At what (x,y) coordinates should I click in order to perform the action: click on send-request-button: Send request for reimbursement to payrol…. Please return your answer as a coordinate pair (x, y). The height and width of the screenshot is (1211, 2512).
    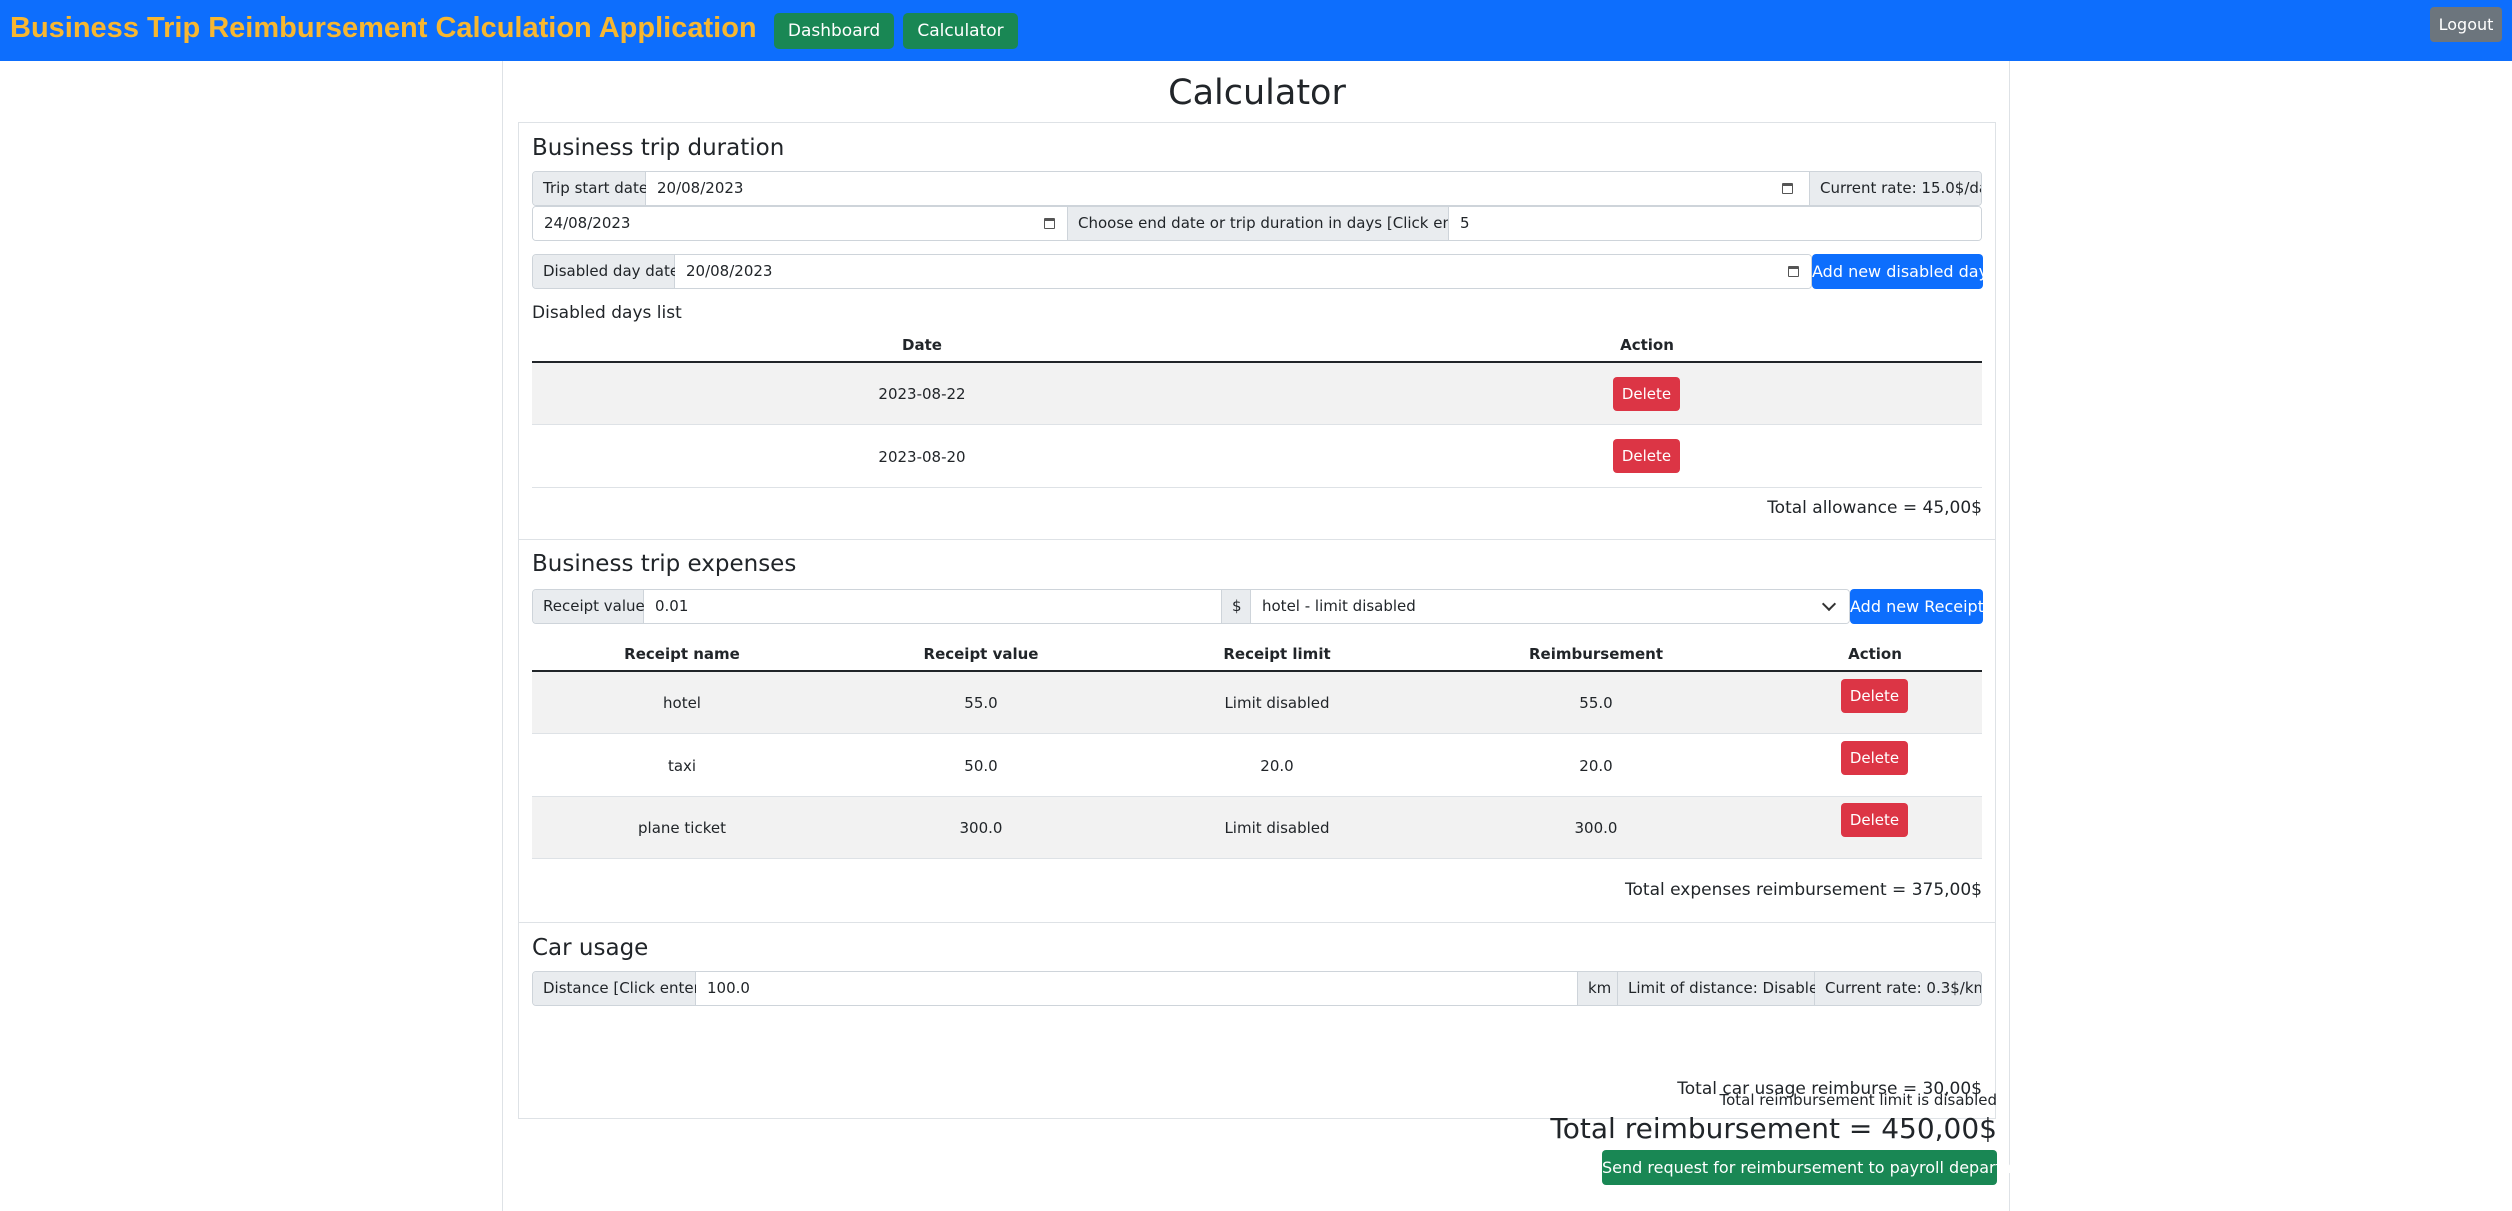
    Looking at the image, I should click on (1823, 1167).